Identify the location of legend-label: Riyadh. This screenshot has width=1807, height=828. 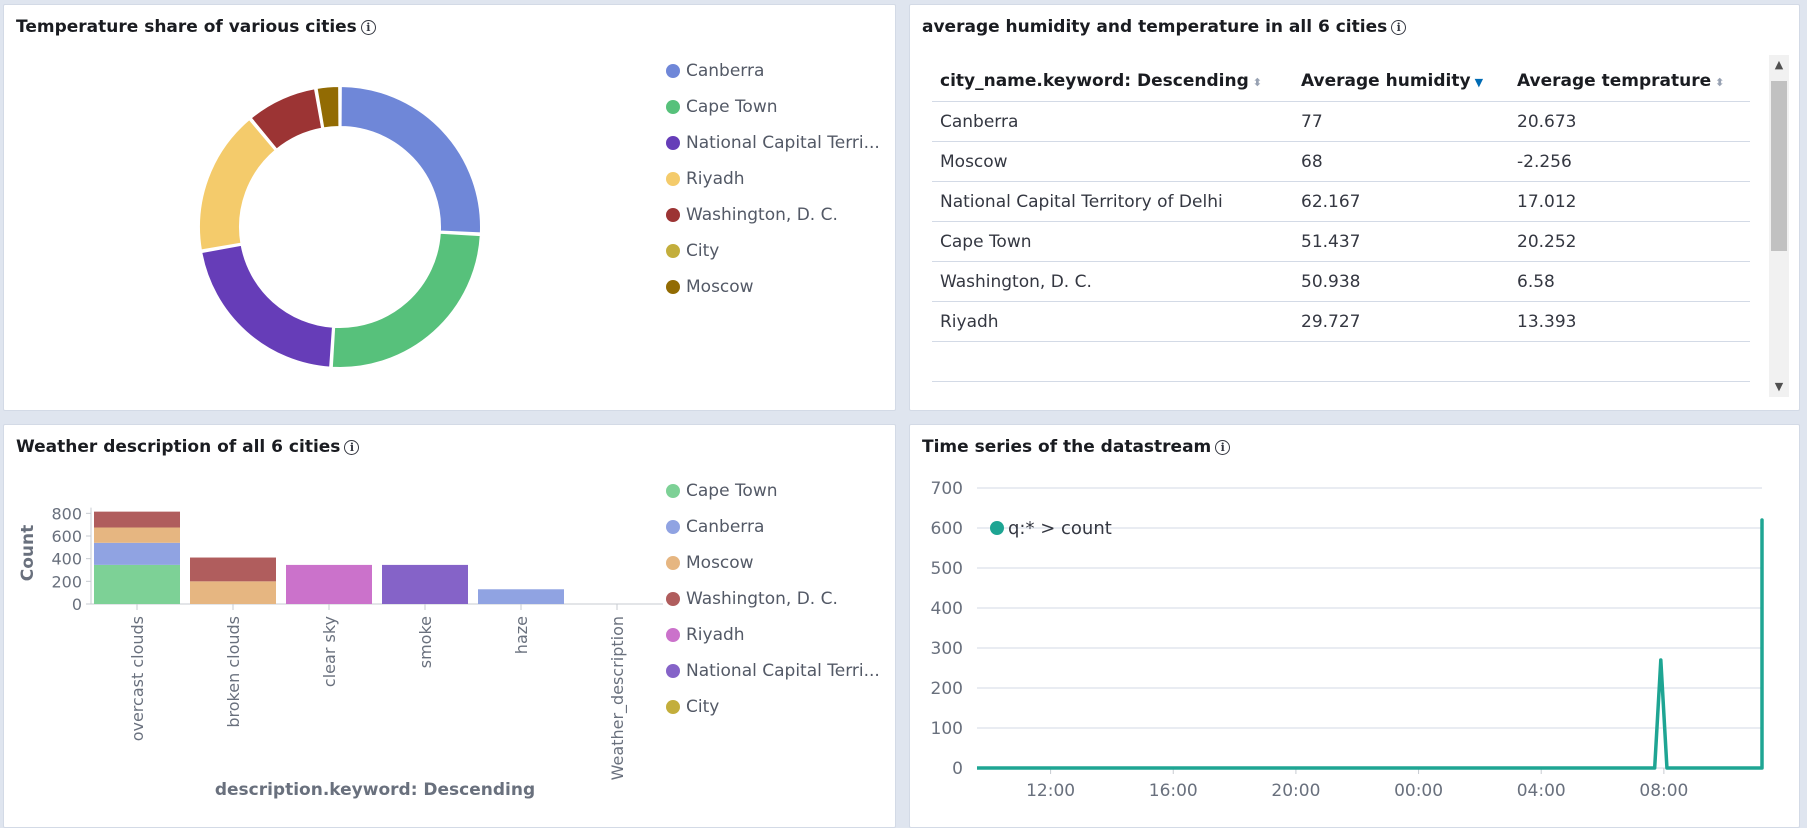
(715, 635).